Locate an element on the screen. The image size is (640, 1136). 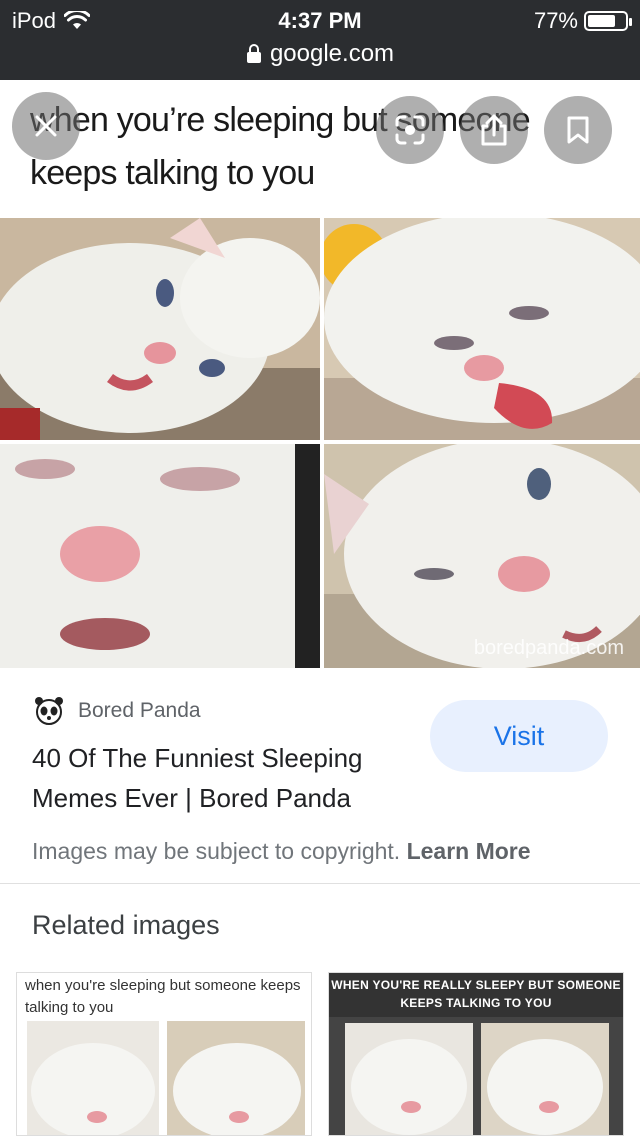
url-domain: google.com is located at coordinates (332, 53).